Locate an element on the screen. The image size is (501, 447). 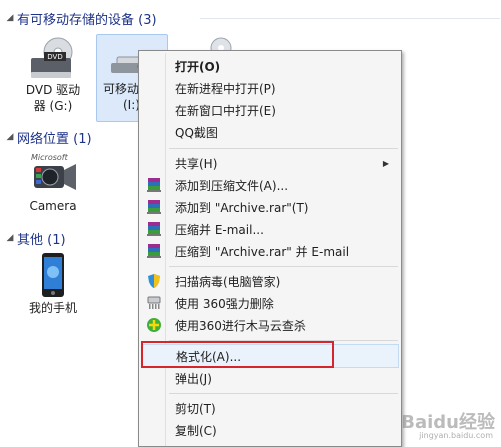
menu-item-add-to-archive-rar: 添加到 "Archive.rar"(T) is located at coordinates (270, 207).